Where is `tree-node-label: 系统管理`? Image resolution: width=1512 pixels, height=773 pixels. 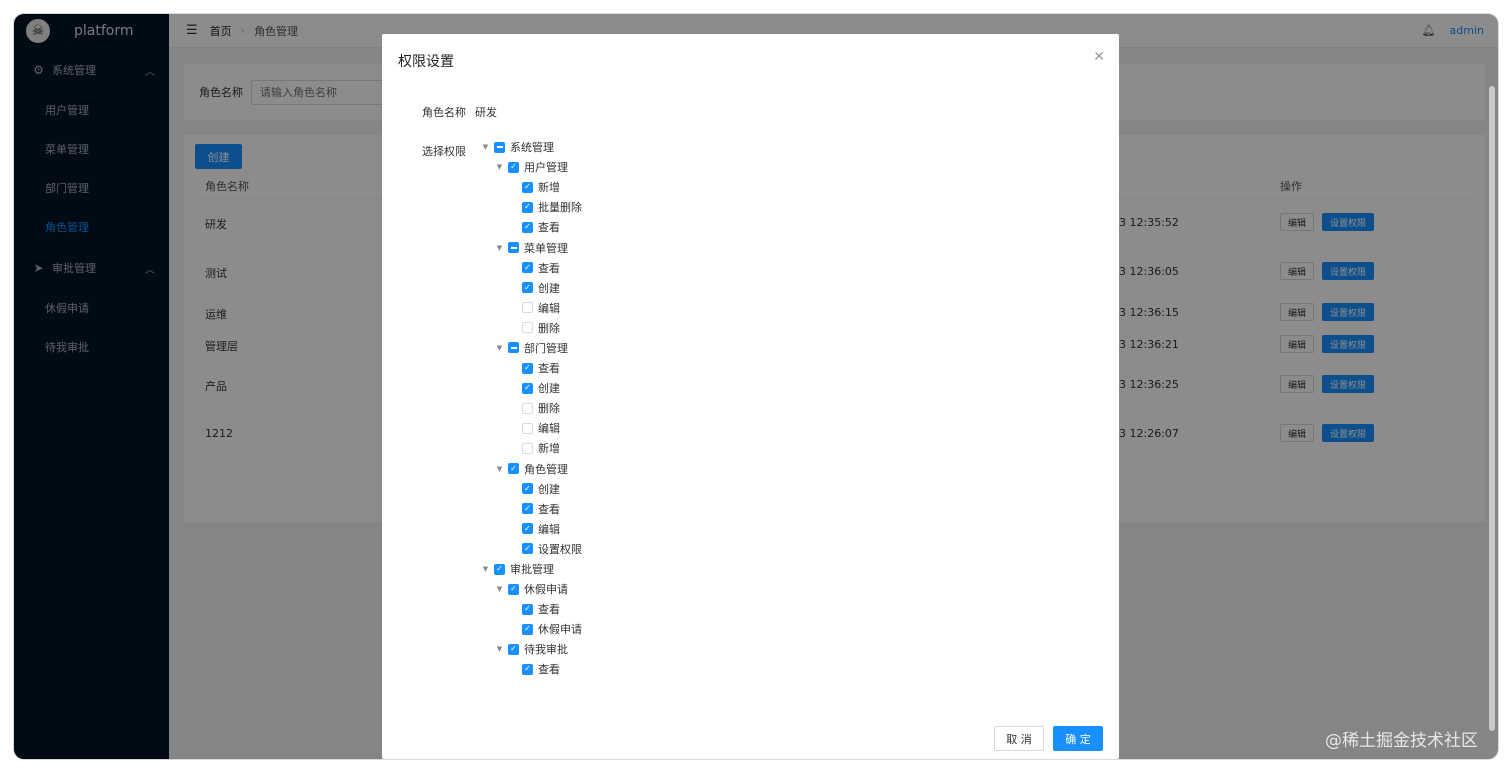
tree-node-label: 系统管理 is located at coordinates (532, 147).